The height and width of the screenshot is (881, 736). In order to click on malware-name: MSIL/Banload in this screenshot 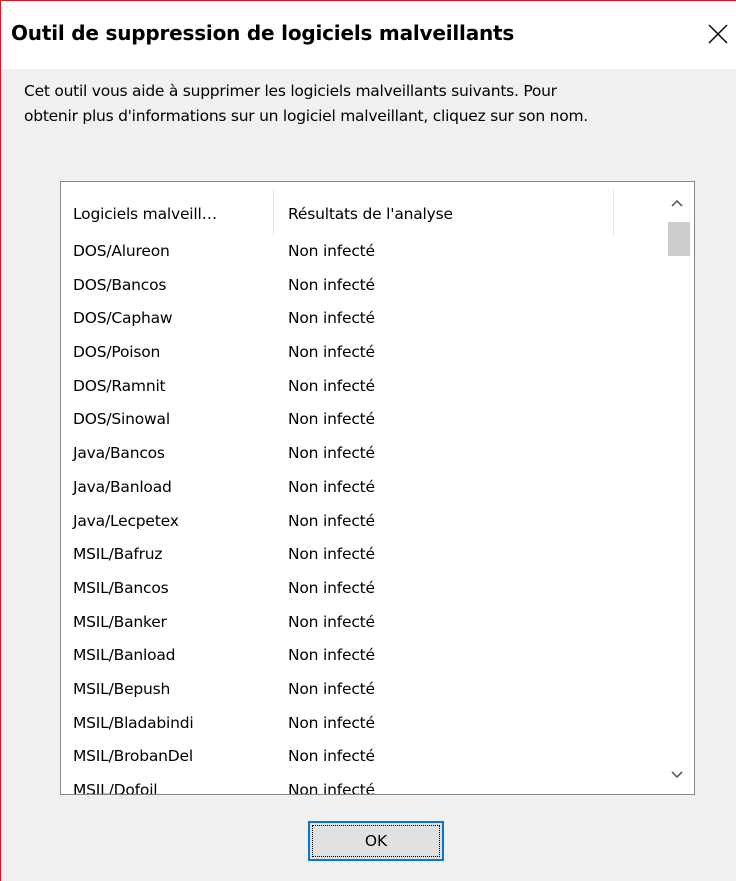, I will do `click(124, 655)`.